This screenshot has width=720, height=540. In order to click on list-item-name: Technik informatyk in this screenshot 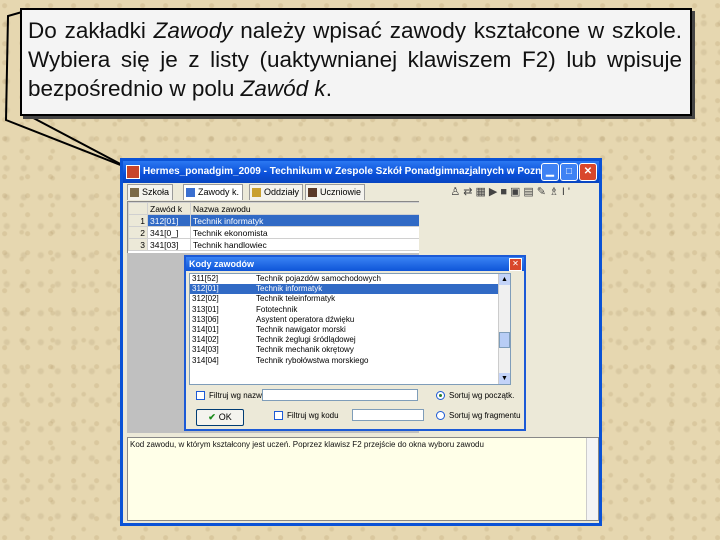, I will do `click(289, 289)`.